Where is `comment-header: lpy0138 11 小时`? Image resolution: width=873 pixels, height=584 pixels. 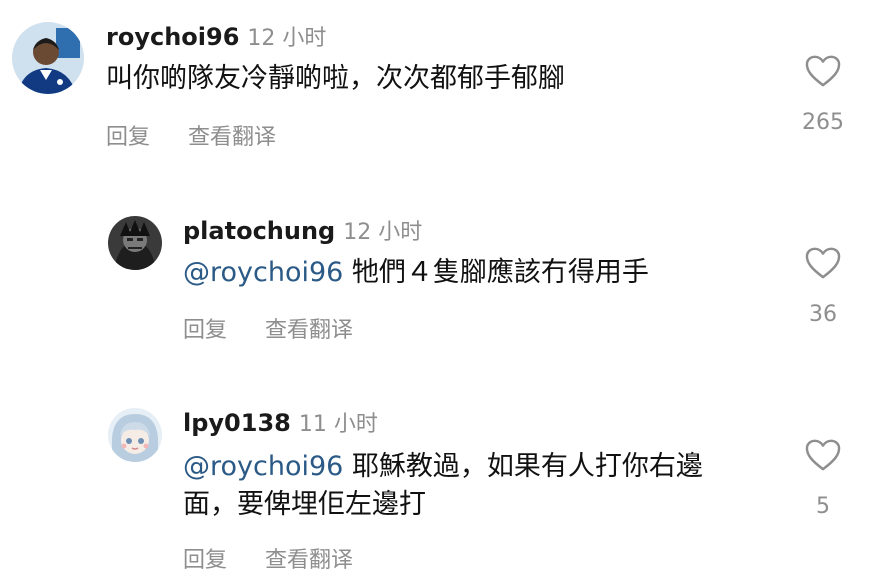 comment-header: lpy0138 11 小时 is located at coordinates (280, 422).